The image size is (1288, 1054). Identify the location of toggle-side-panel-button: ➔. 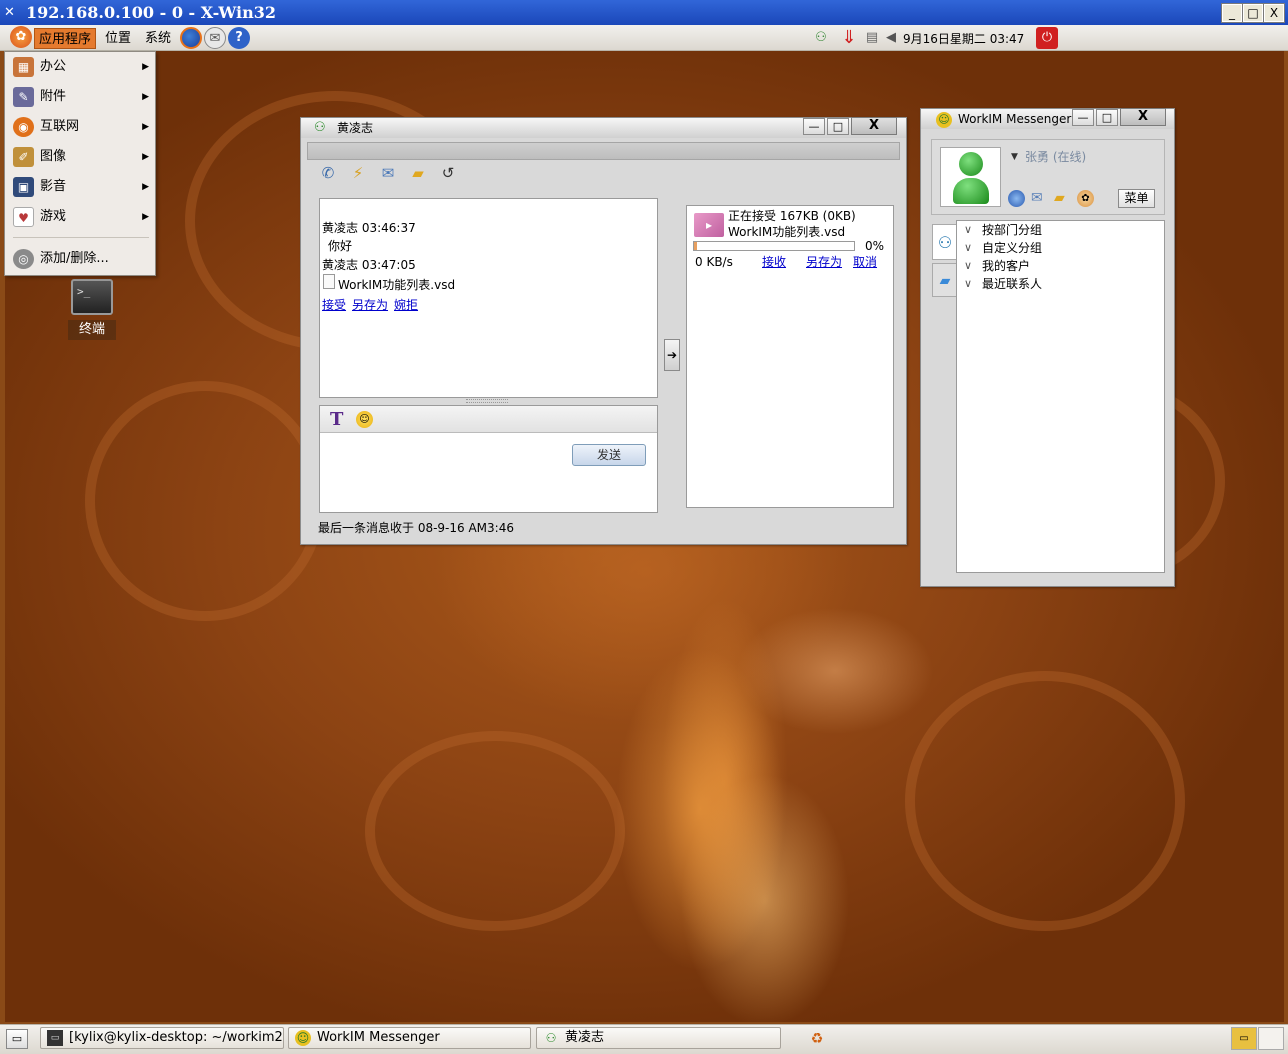
(672, 355).